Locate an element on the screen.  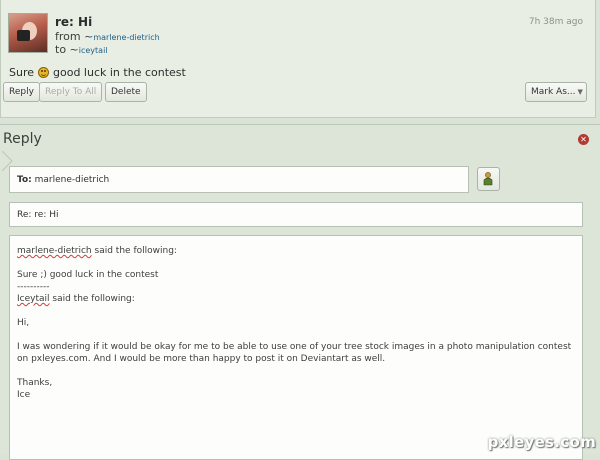
chevron-down-icon: ▼ is located at coordinates (580, 92).